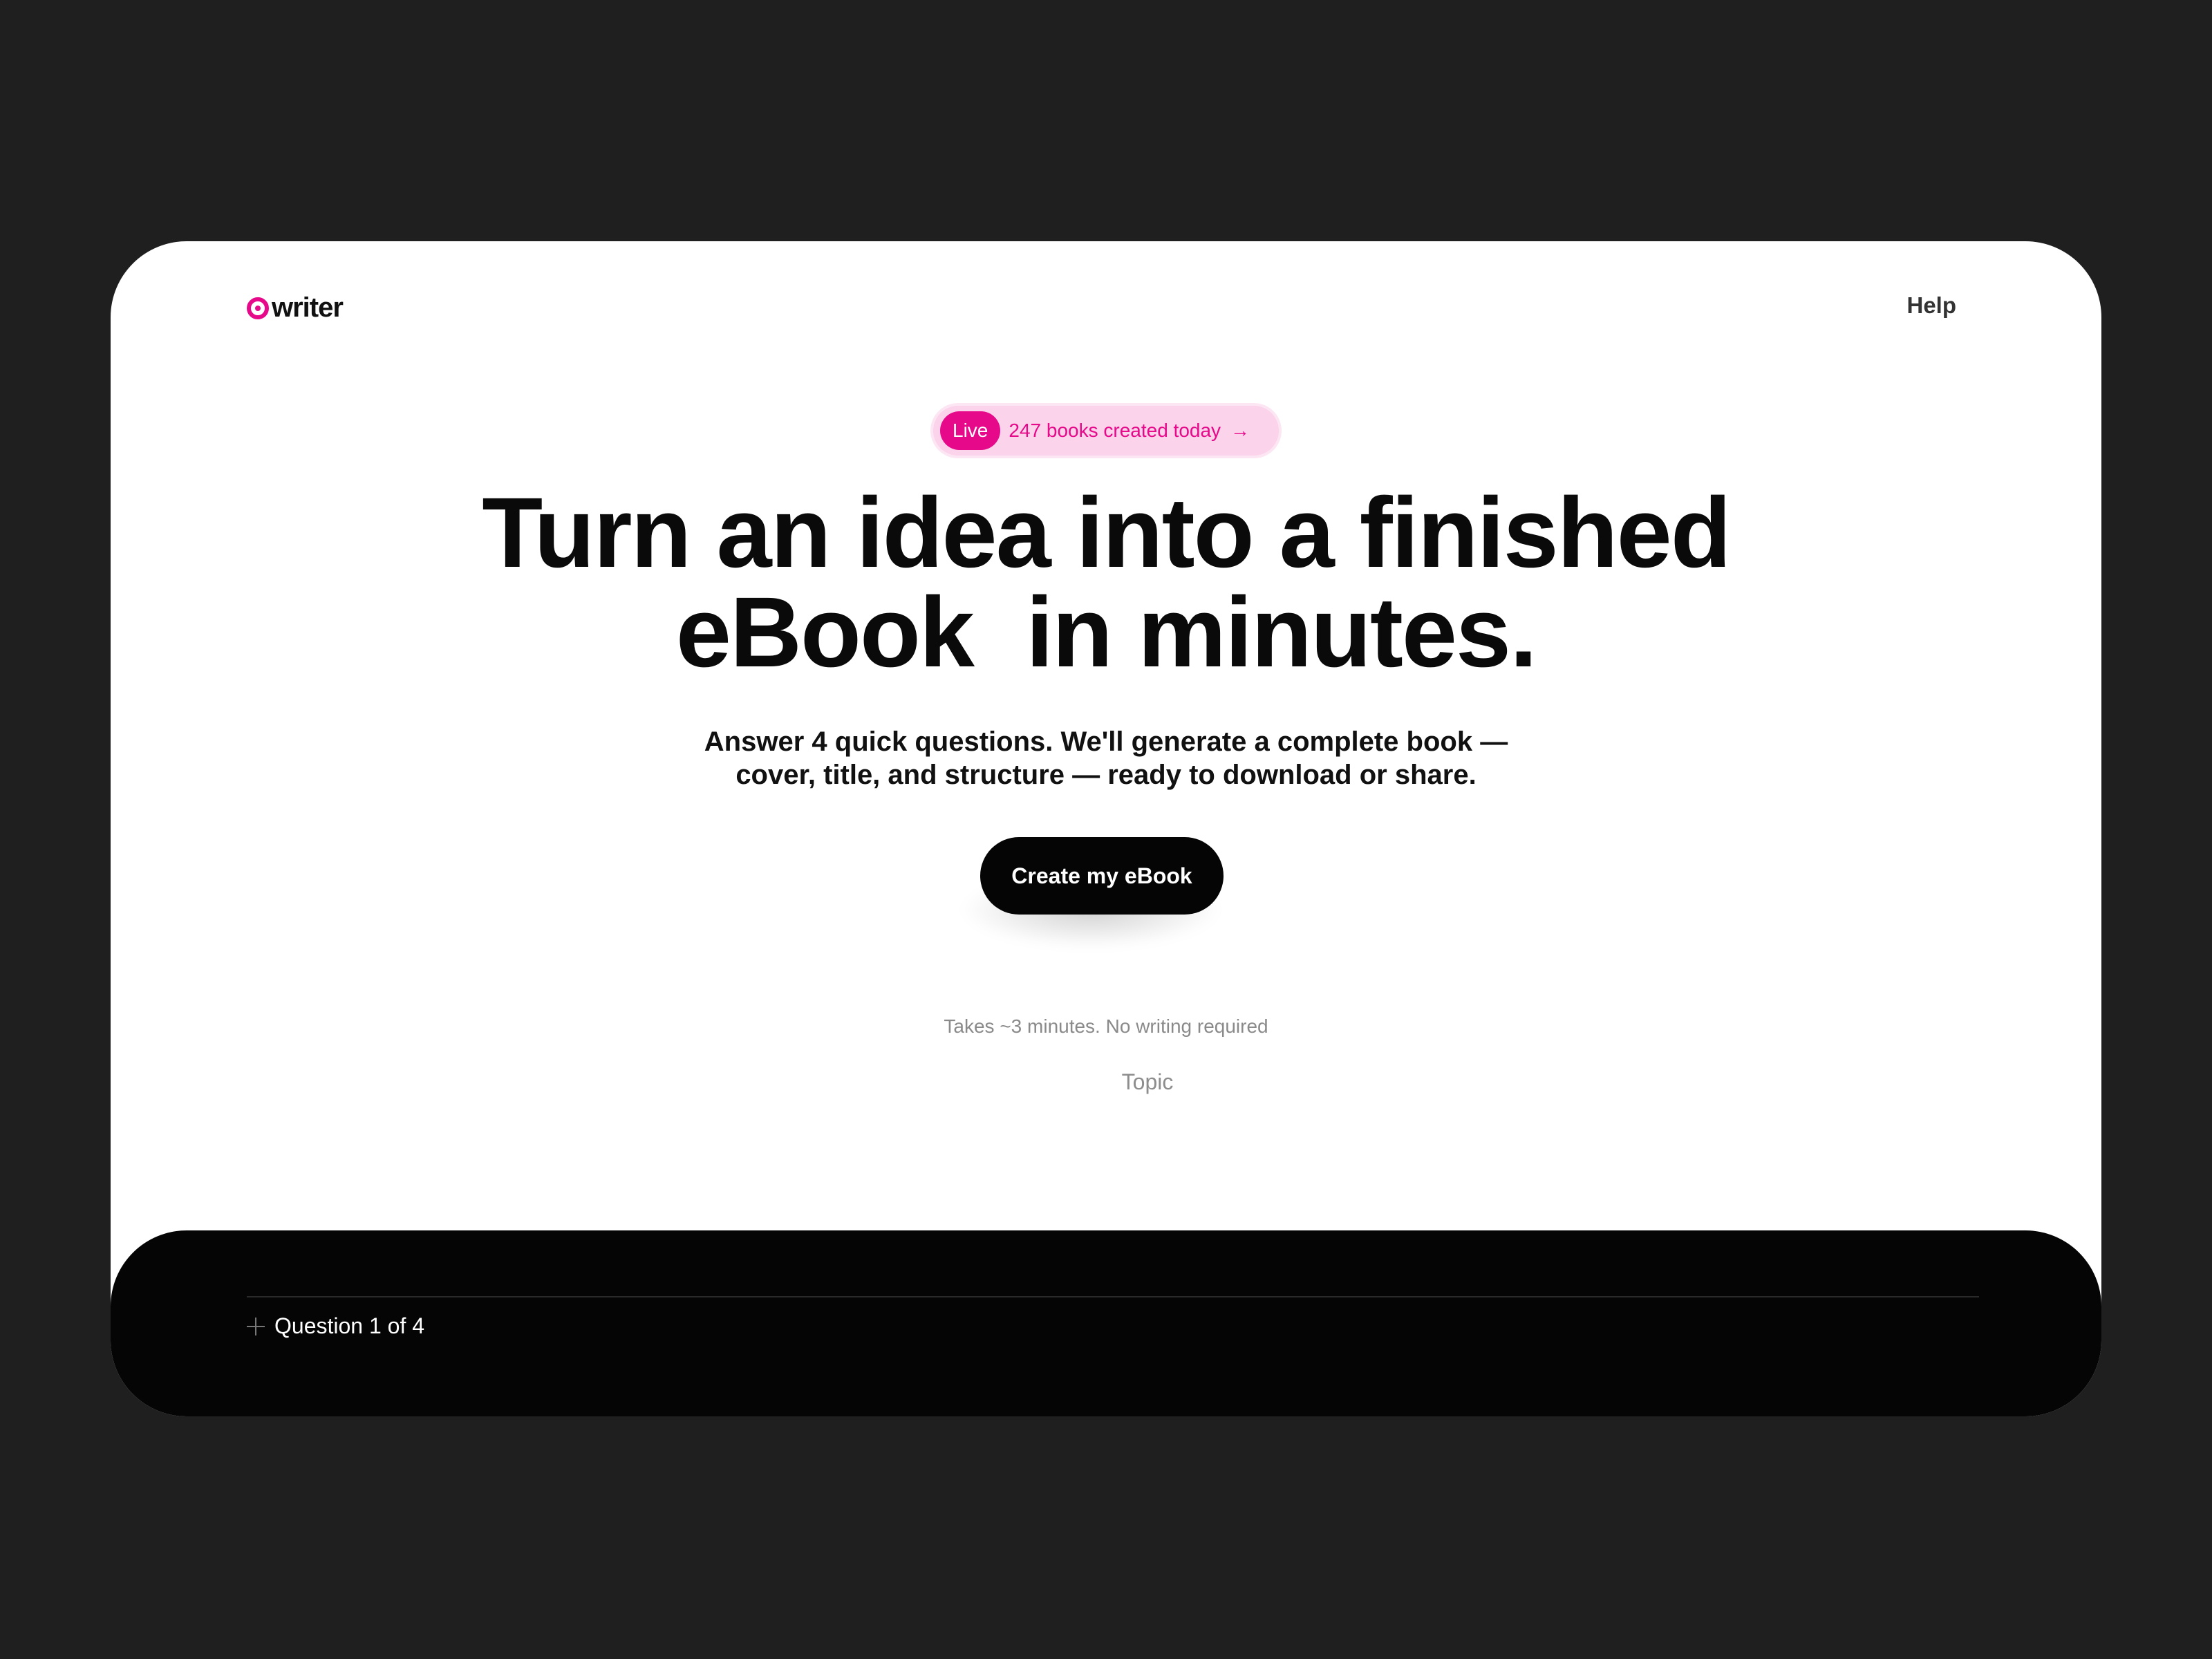 Image resolution: width=2212 pixels, height=1659 pixels. I want to click on copyright-circle-icon, so click(258, 308).